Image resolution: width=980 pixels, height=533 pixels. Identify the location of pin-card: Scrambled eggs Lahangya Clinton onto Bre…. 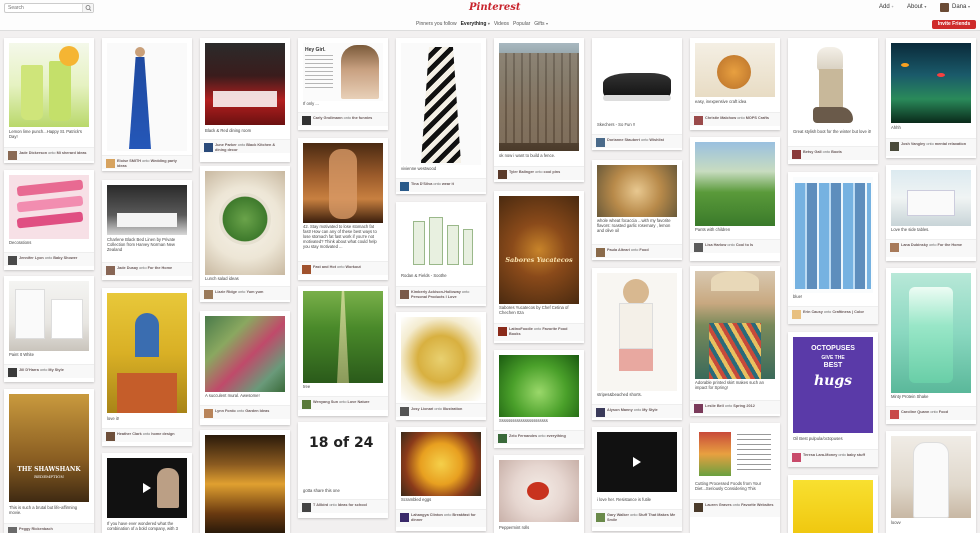
(441, 479).